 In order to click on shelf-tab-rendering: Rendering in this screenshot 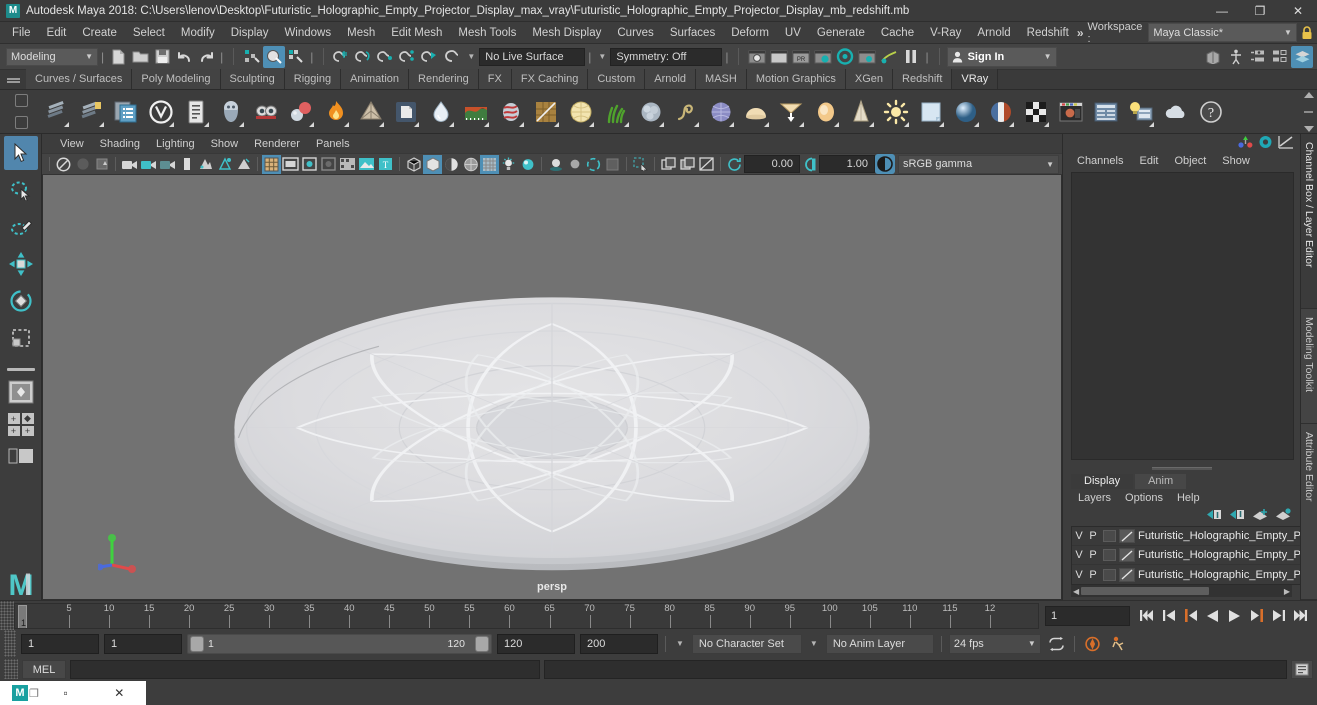, I will do `click(444, 79)`.